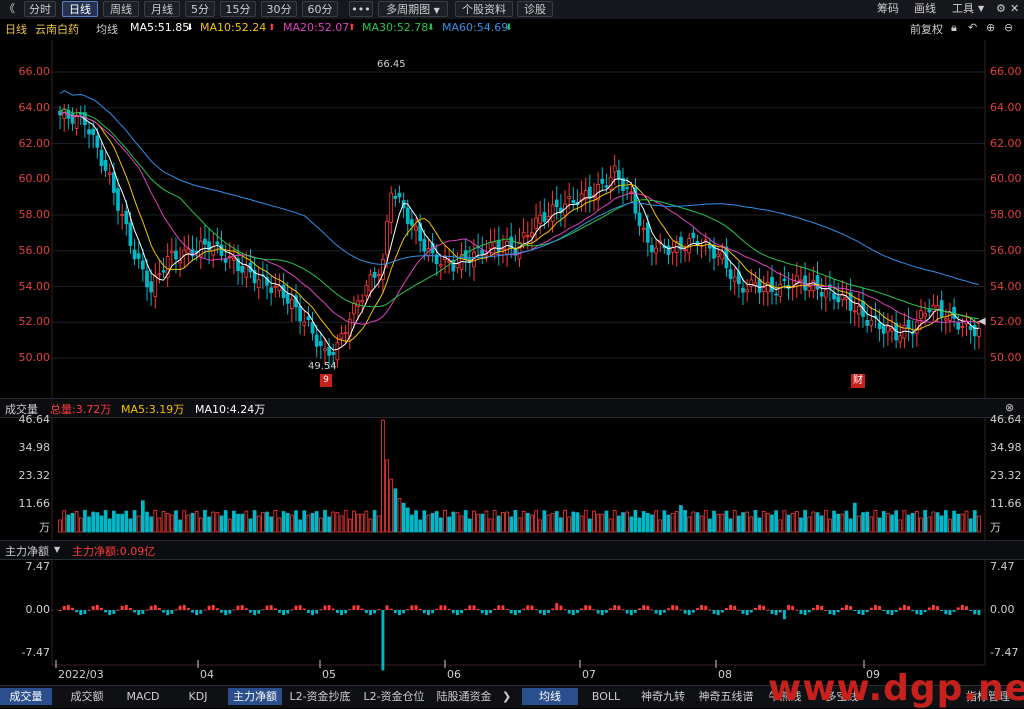 The height and width of the screenshot is (709, 1024). Describe the element at coordinates (990, 27) in the screenshot. I see `zoom-in-icon: ⊕` at that location.